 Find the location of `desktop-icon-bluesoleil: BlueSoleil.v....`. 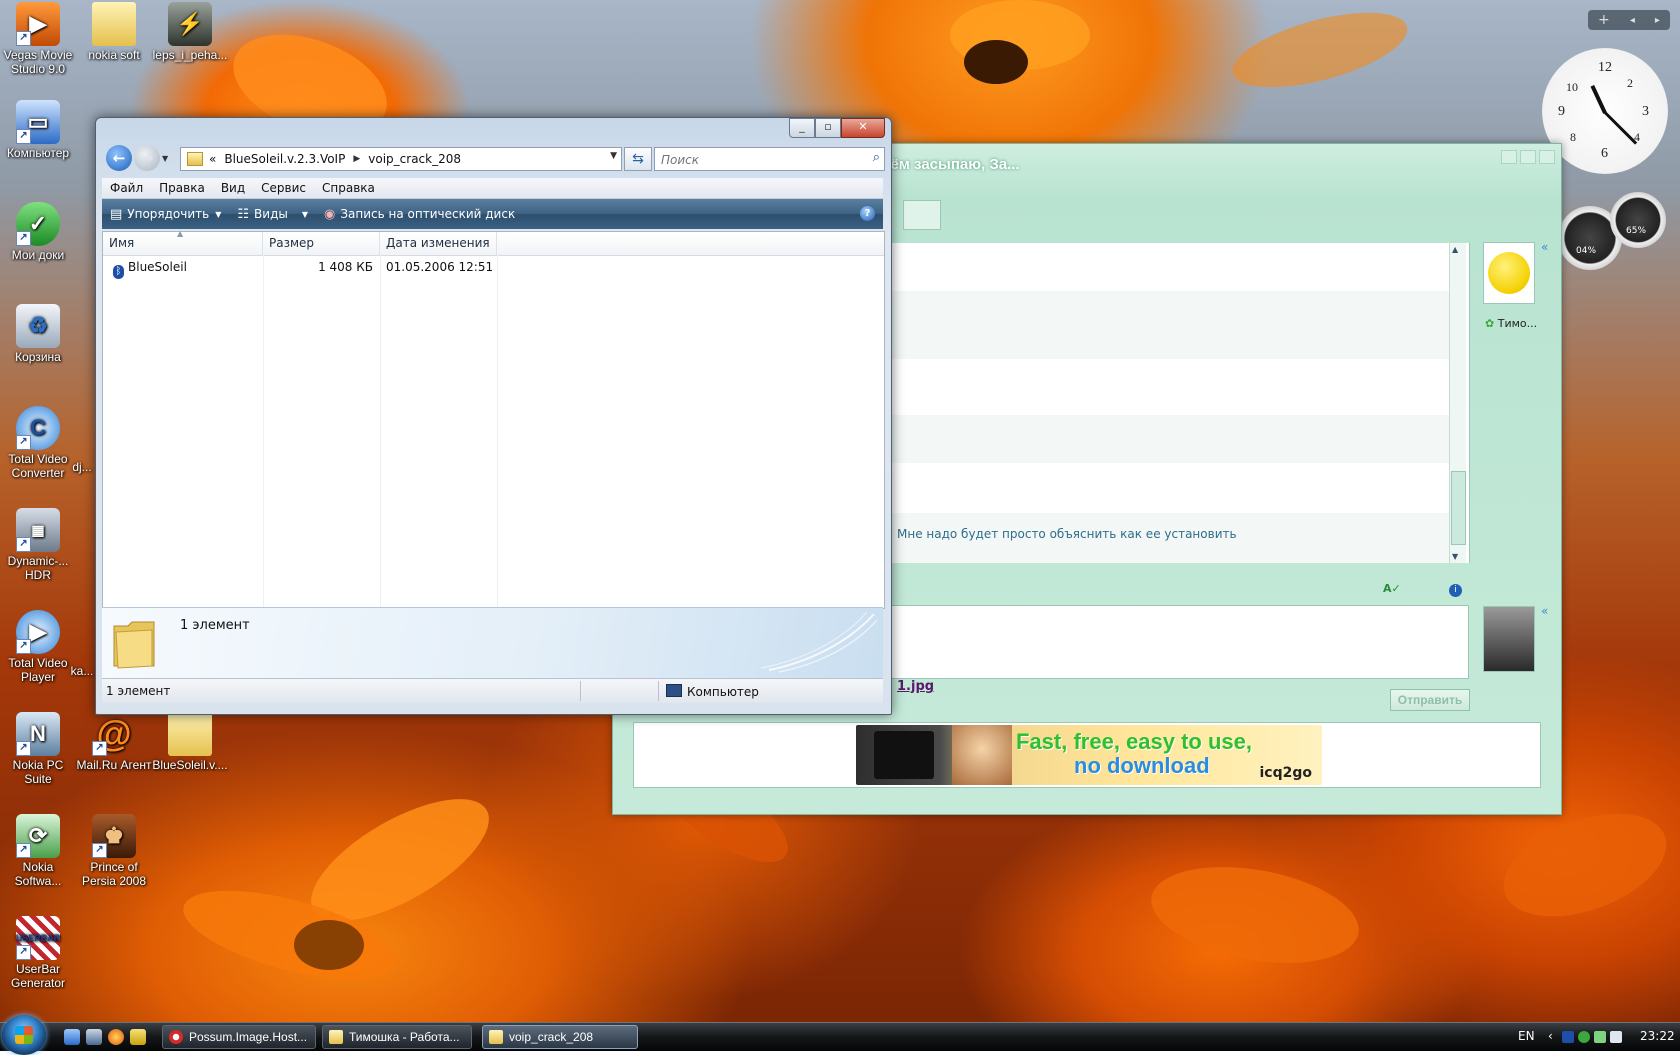

desktop-icon-bluesoleil: BlueSoleil.v.... is located at coordinates (190, 742).